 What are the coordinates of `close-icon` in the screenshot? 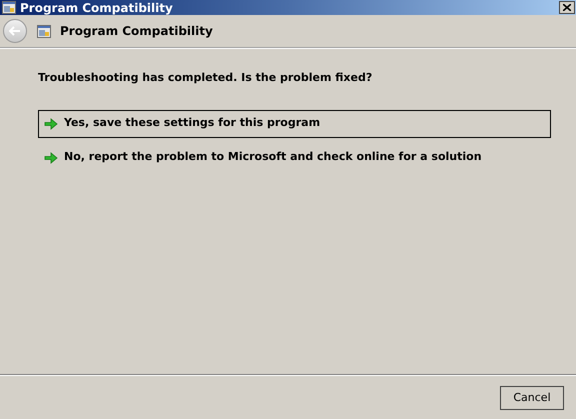 It's located at (567, 7).